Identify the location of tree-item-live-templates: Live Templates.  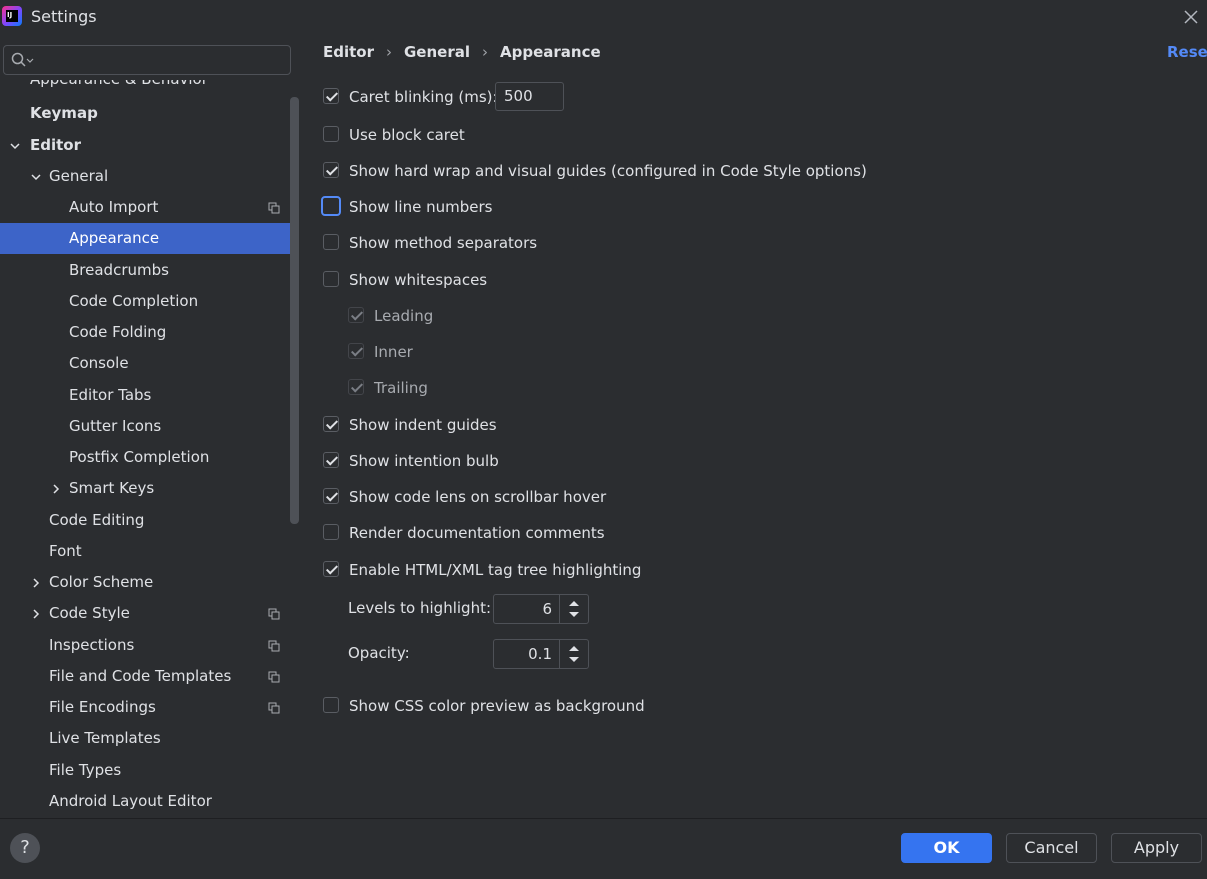
(145, 738).